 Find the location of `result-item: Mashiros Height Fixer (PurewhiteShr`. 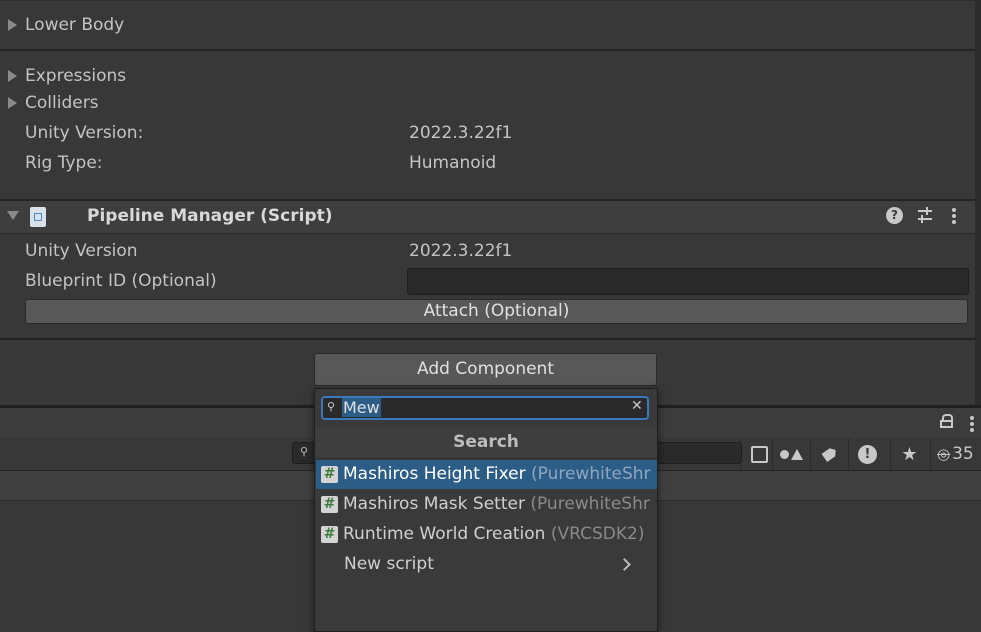

result-item: Mashiros Height Fixer (PurewhiteShr is located at coordinates (500, 474).